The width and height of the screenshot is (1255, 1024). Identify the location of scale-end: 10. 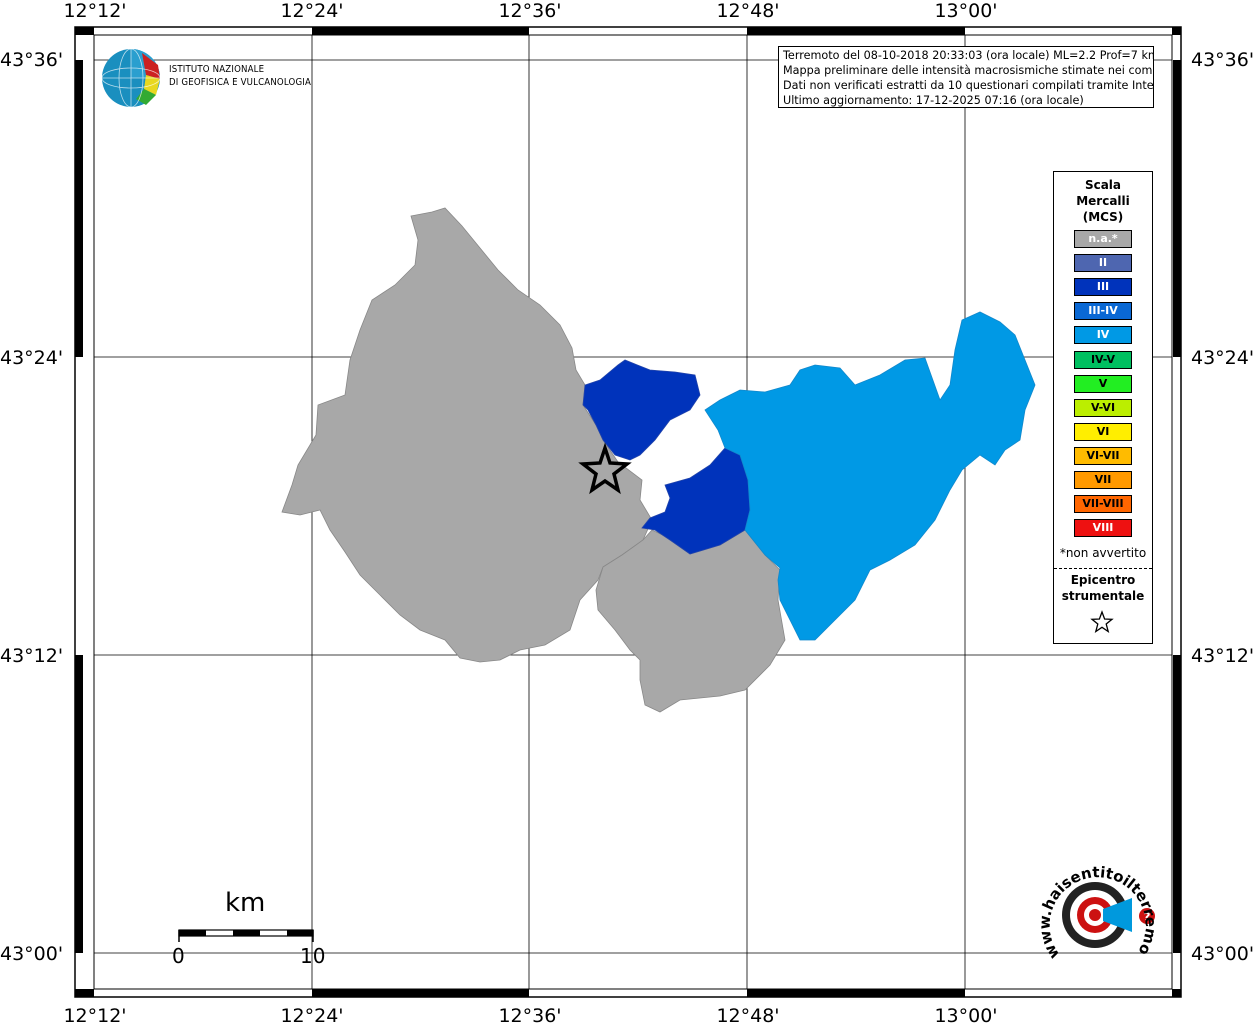
(313, 956).